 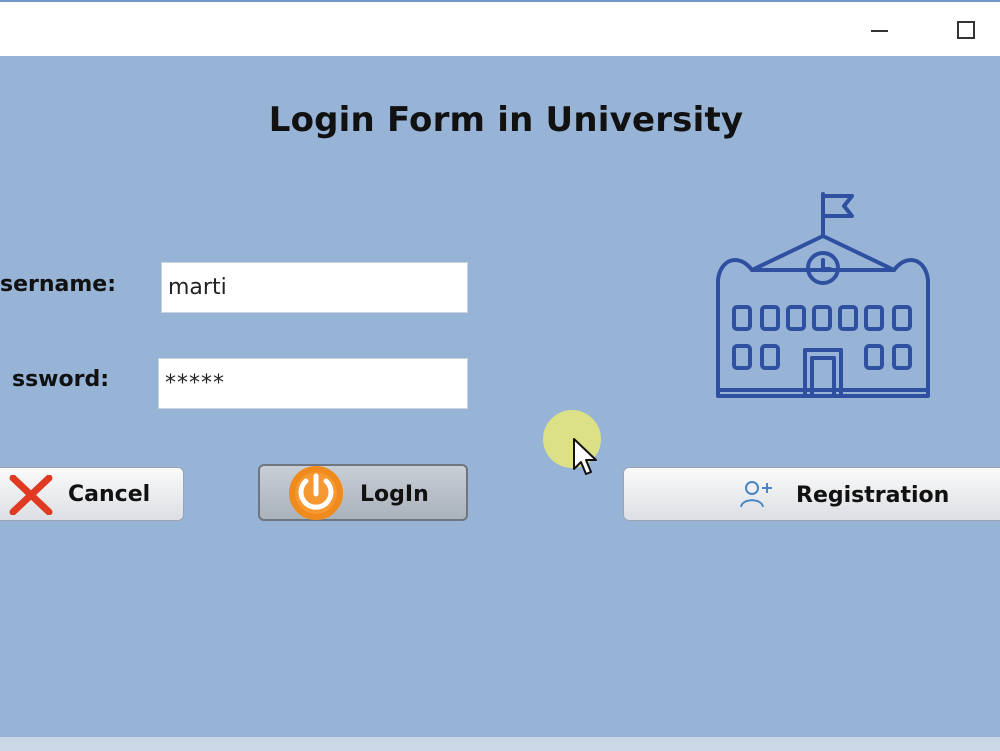 What do you see at coordinates (314, 287) in the screenshot?
I see `username-field: marti` at bounding box center [314, 287].